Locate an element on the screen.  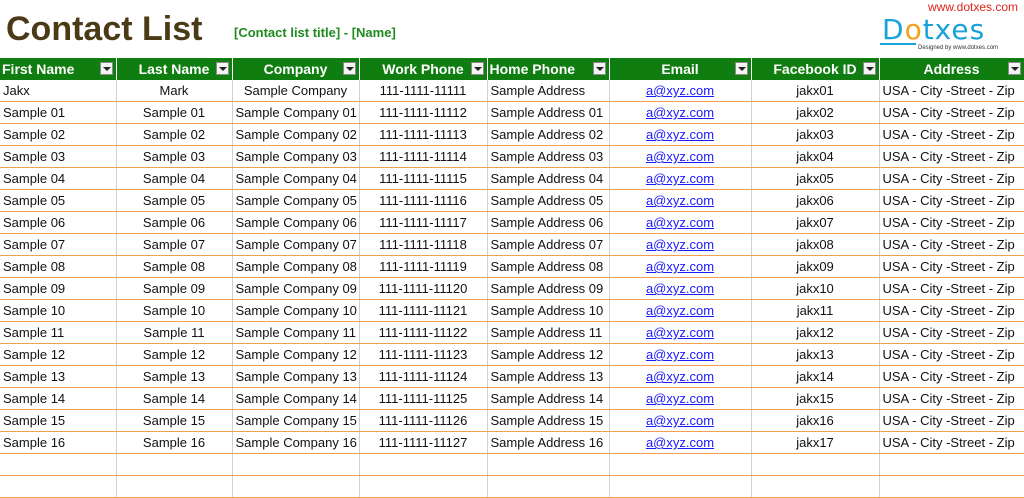
cell-work-phone: 111-1111-11116 is located at coordinates (423, 200).